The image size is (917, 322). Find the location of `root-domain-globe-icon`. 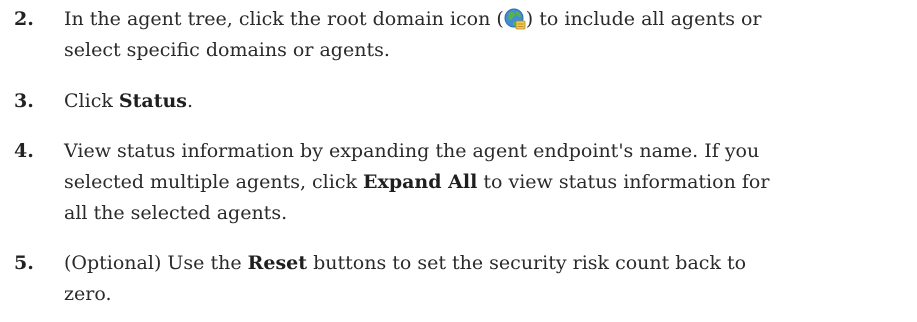

root-domain-globe-icon is located at coordinates (515, 19).